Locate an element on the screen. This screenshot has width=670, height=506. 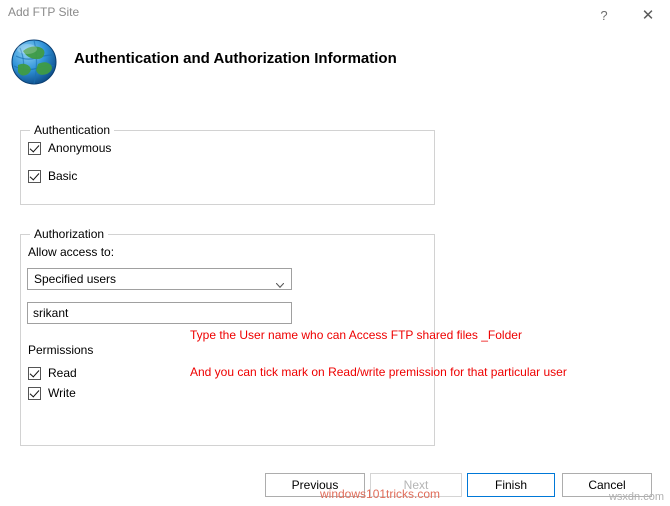
checkbox-basic: Basic is located at coordinates (52, 176).